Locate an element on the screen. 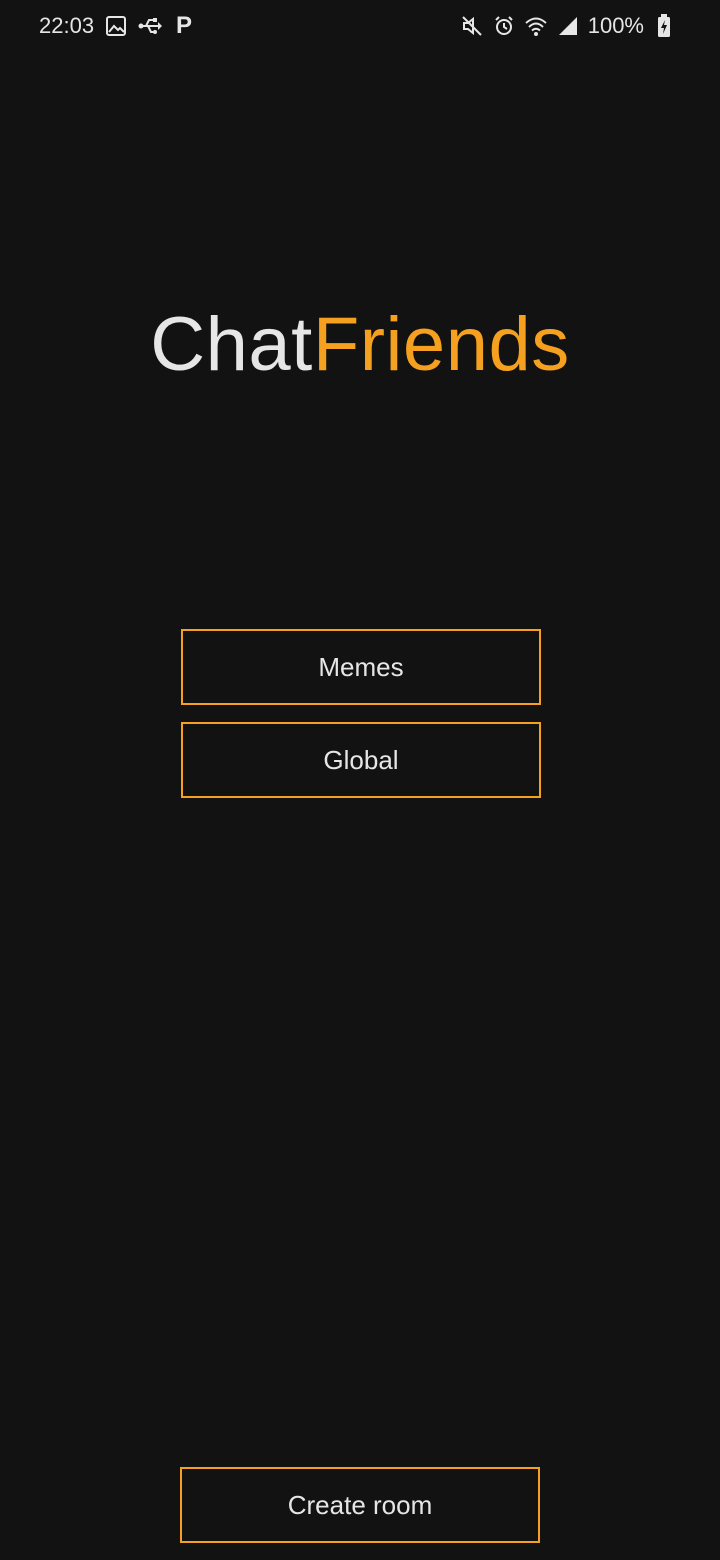 This screenshot has height=1560, width=720. battery-charging-icon is located at coordinates (664, 26).